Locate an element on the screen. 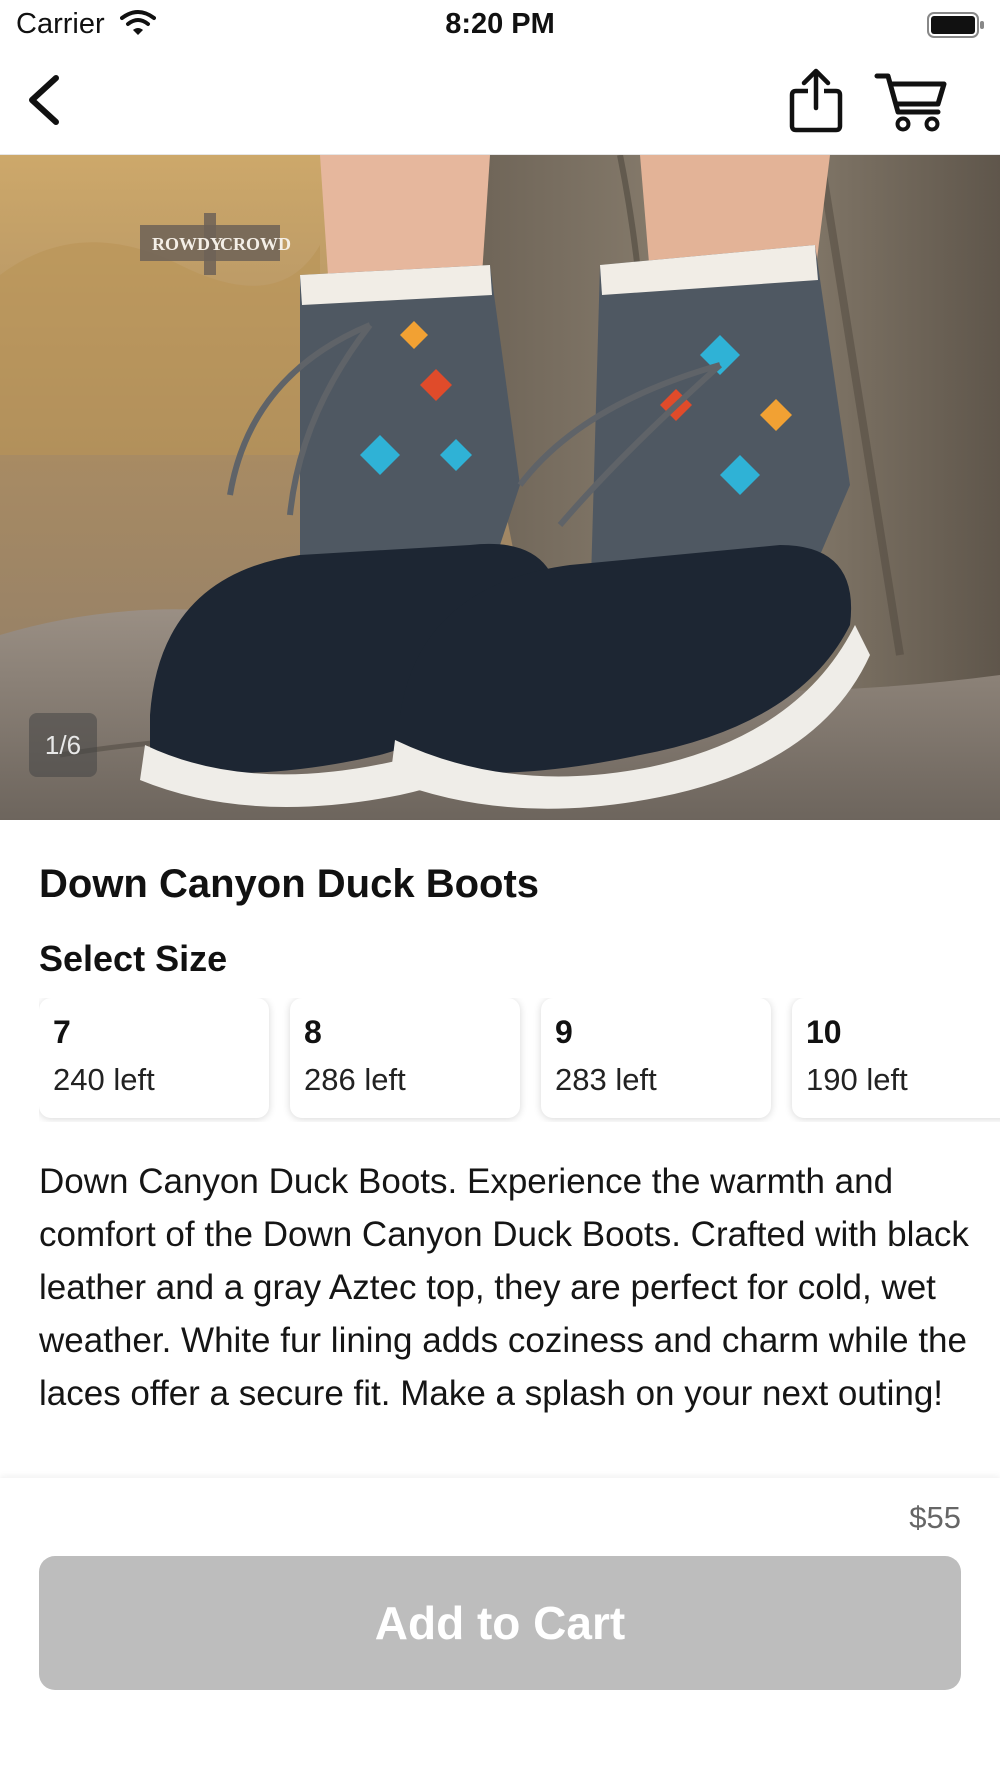  image-counter: 1/6 is located at coordinates (63, 745).